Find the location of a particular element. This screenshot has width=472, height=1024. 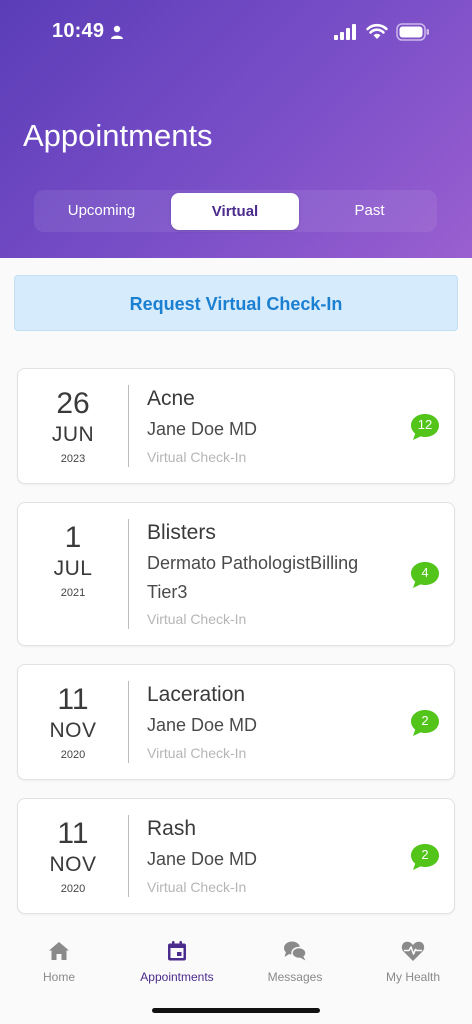

wifi-icon is located at coordinates (377, 31).